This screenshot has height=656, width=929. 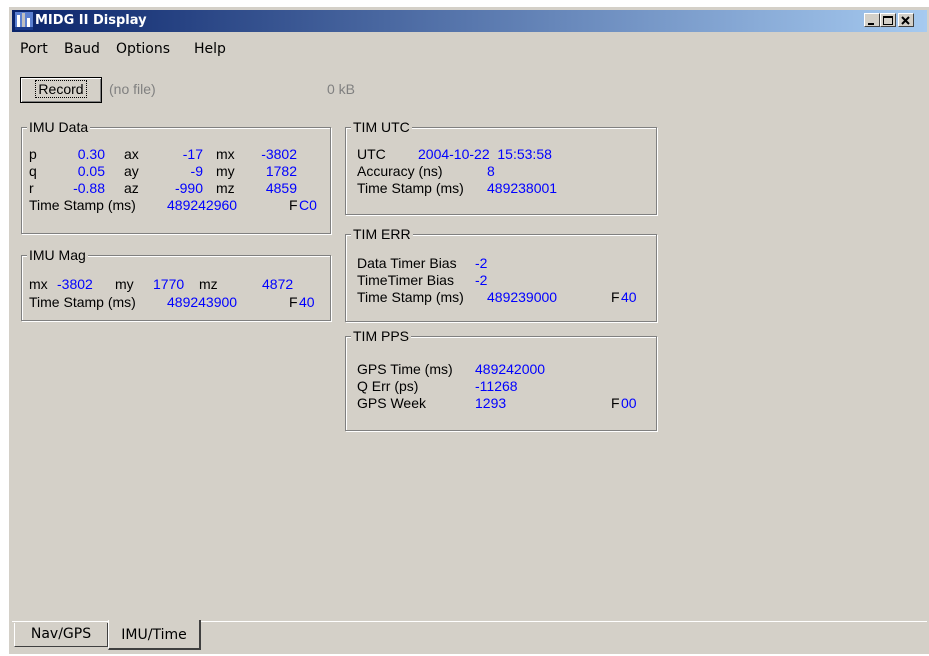 What do you see at coordinates (400, 171) in the screenshot?
I see `utc-accuracy-label: Accuracy (ns)` at bounding box center [400, 171].